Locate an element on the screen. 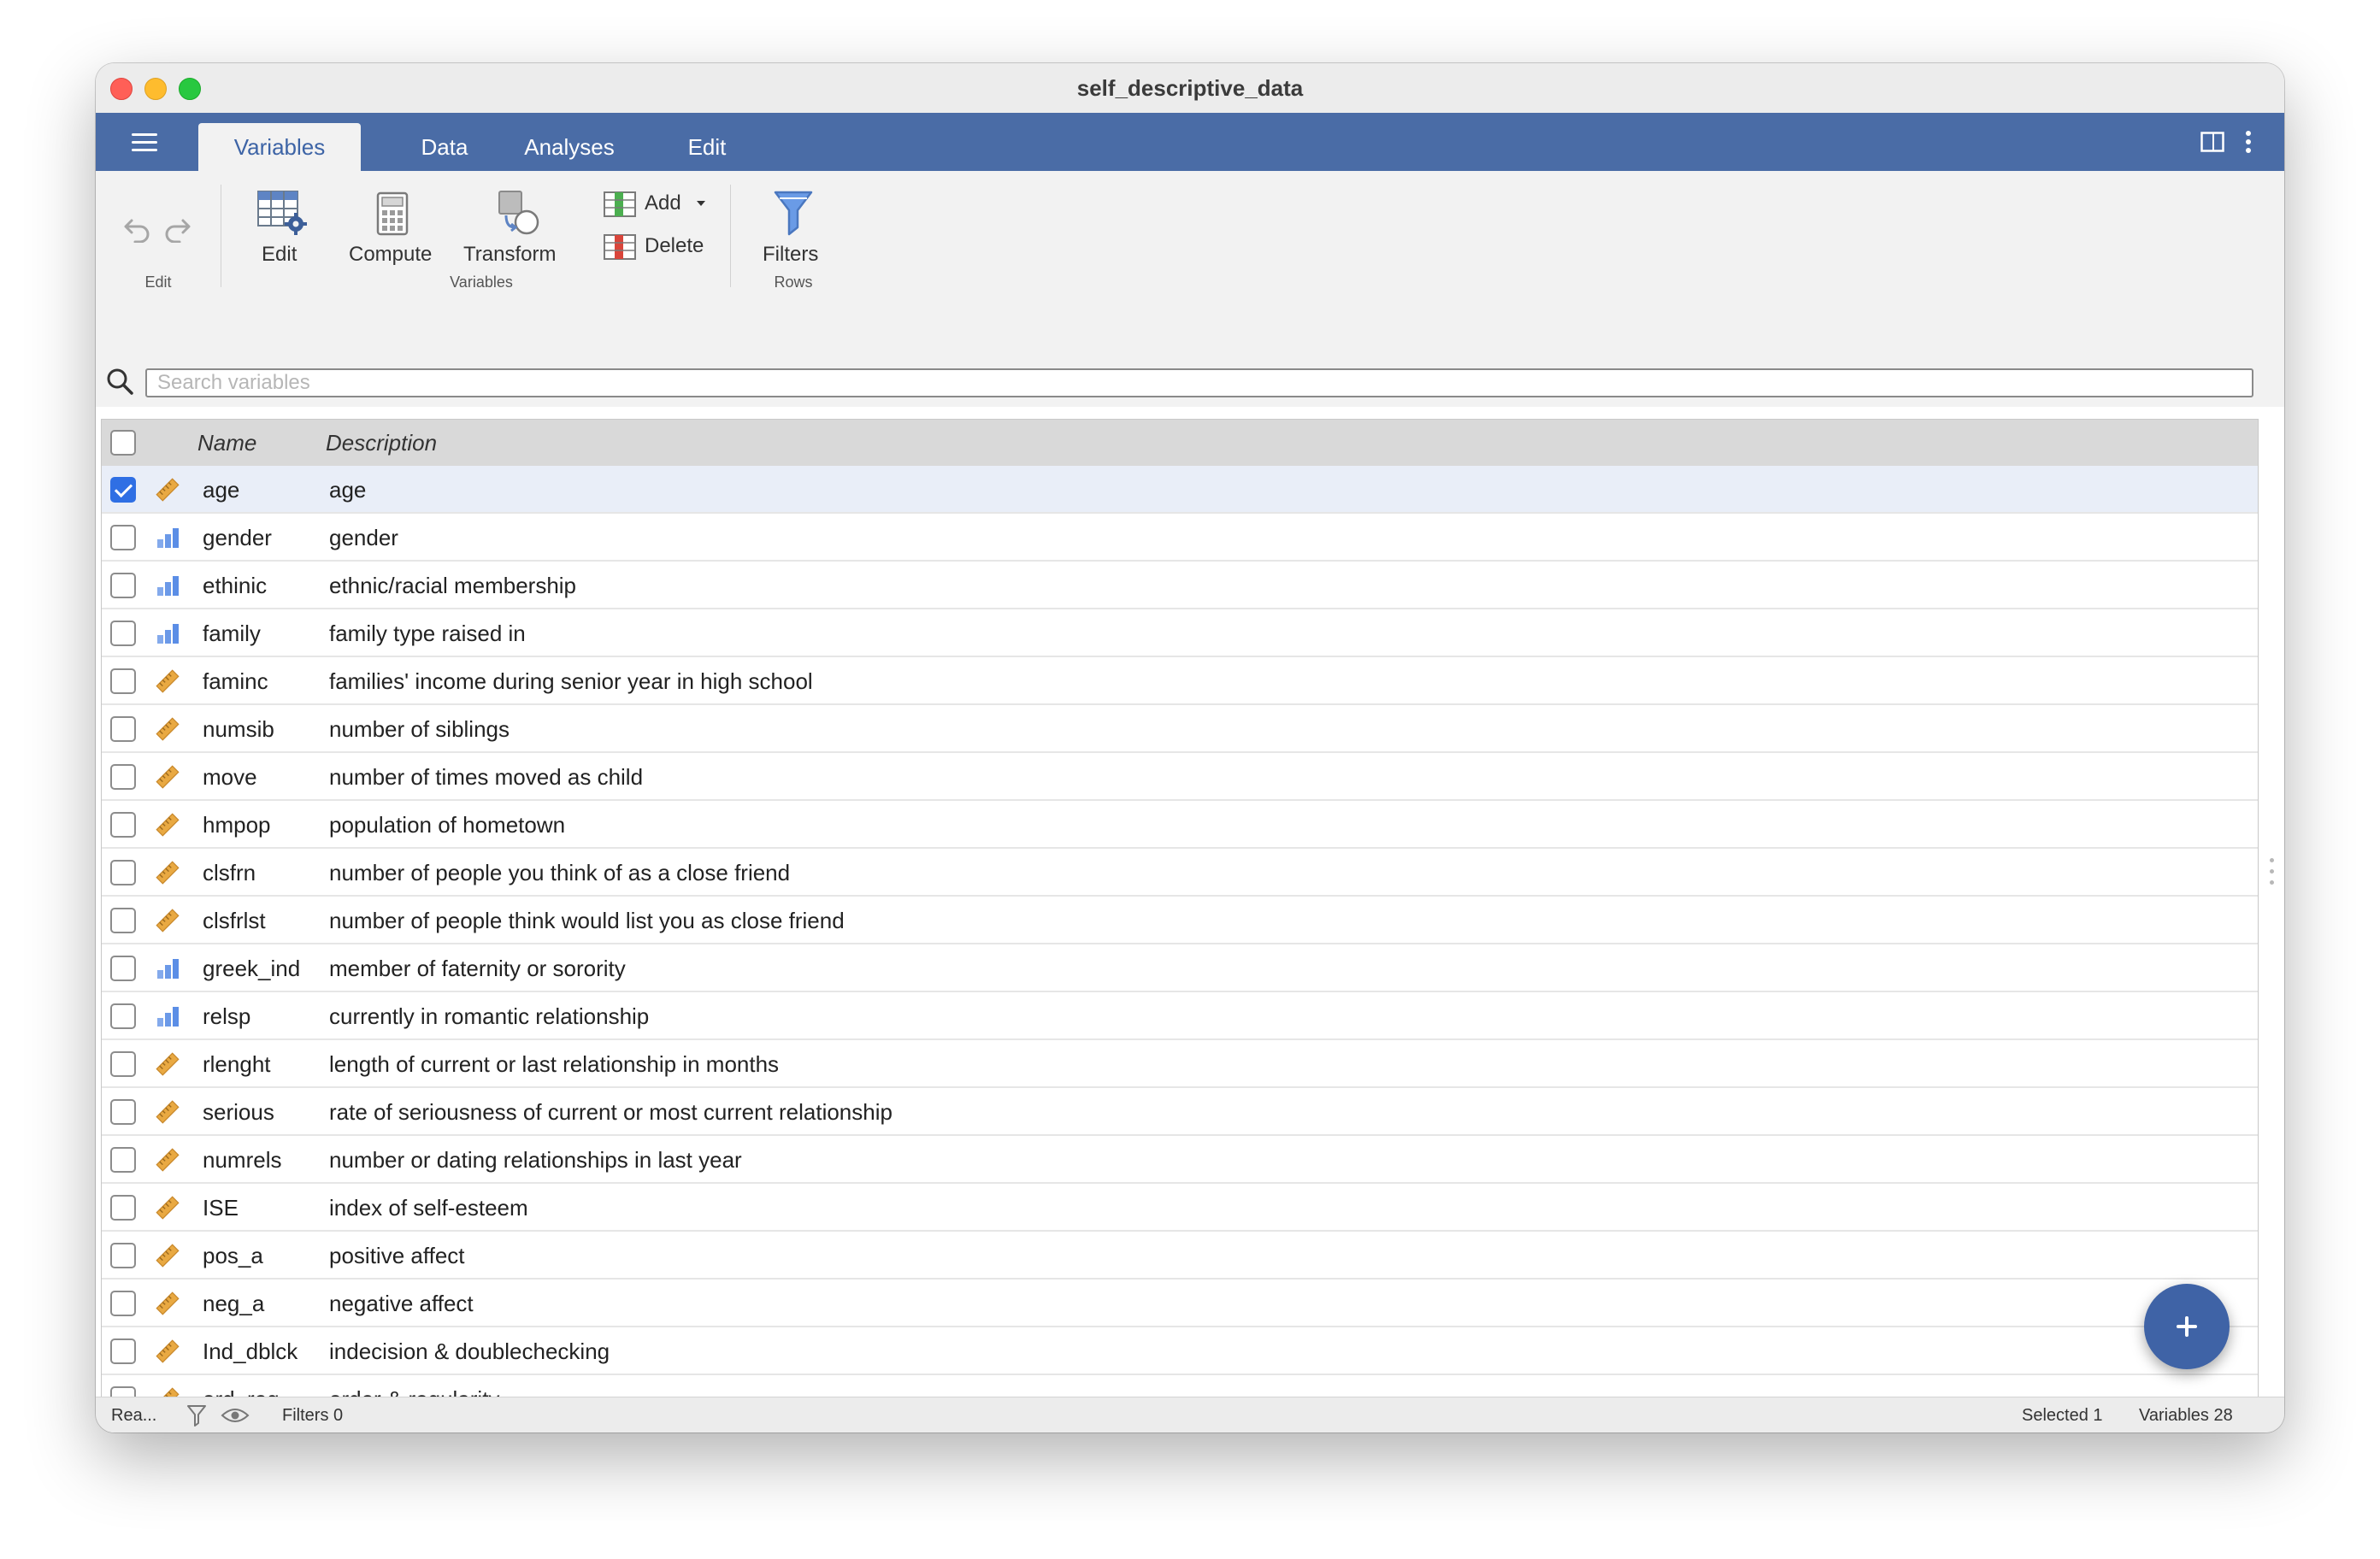 This screenshot has width=2380, height=1559. delete-variable-button: Delete is located at coordinates (658, 247).